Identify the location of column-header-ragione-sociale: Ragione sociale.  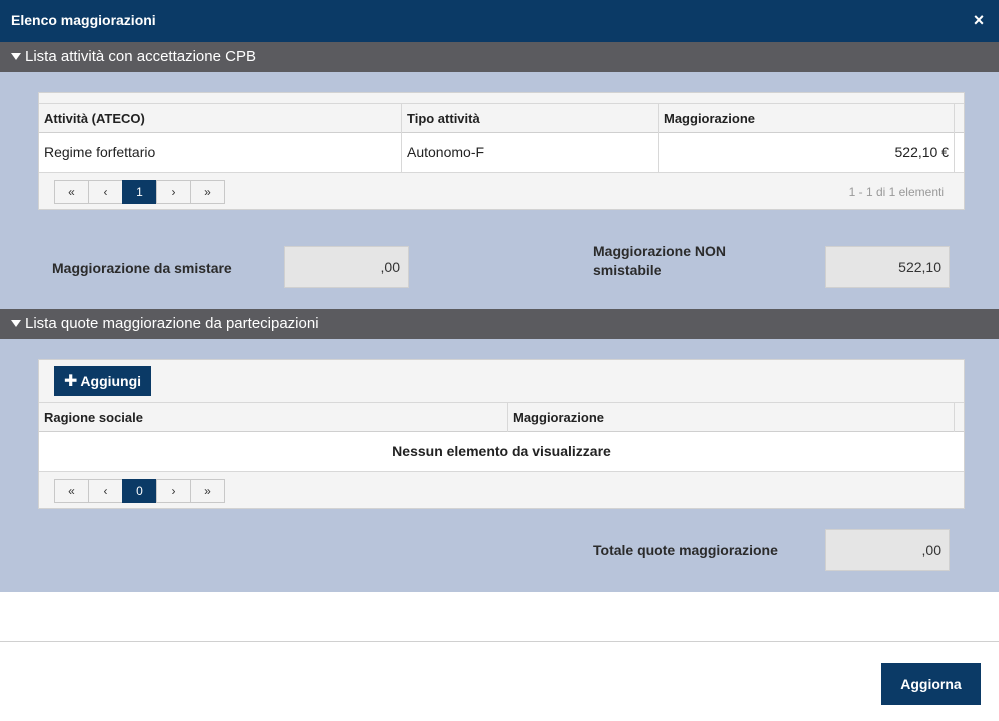
(273, 417).